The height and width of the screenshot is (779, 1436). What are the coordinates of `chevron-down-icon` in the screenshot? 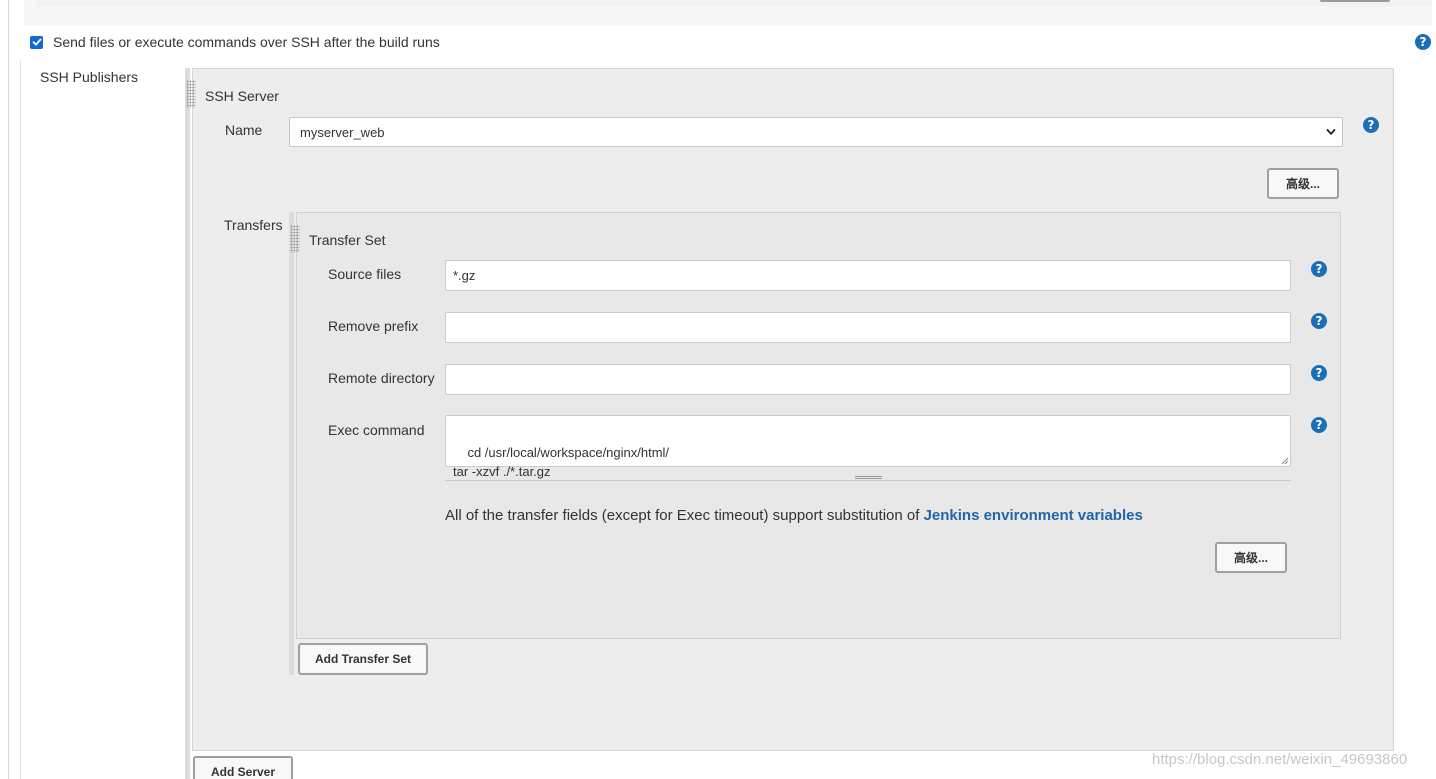 It's located at (1331, 132).